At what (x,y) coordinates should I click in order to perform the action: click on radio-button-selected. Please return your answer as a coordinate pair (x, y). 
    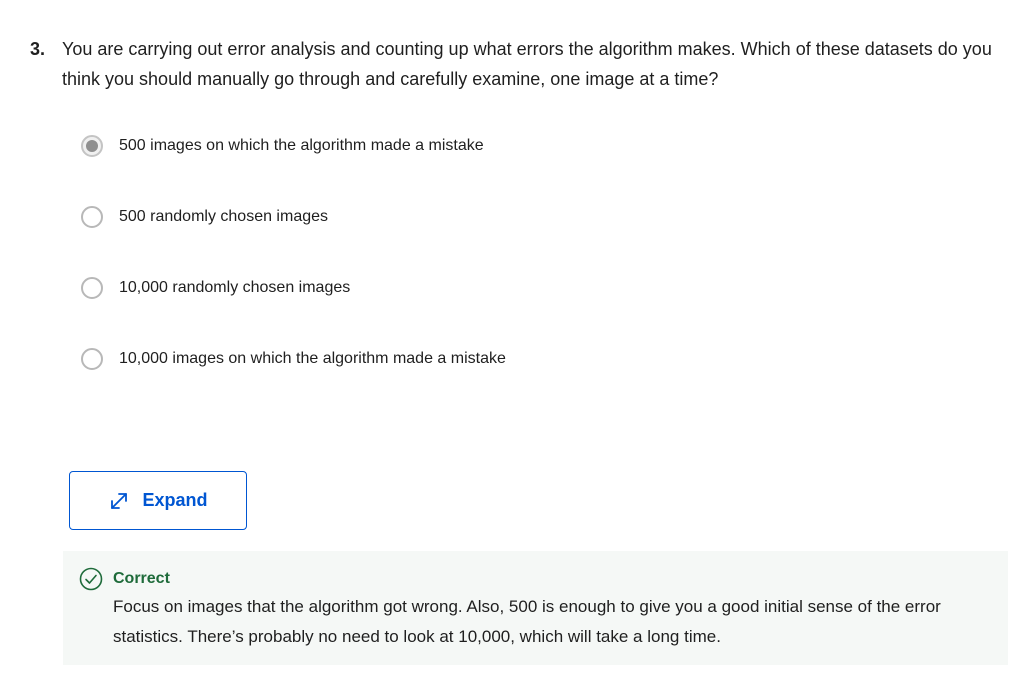
    Looking at the image, I should click on (92, 146).